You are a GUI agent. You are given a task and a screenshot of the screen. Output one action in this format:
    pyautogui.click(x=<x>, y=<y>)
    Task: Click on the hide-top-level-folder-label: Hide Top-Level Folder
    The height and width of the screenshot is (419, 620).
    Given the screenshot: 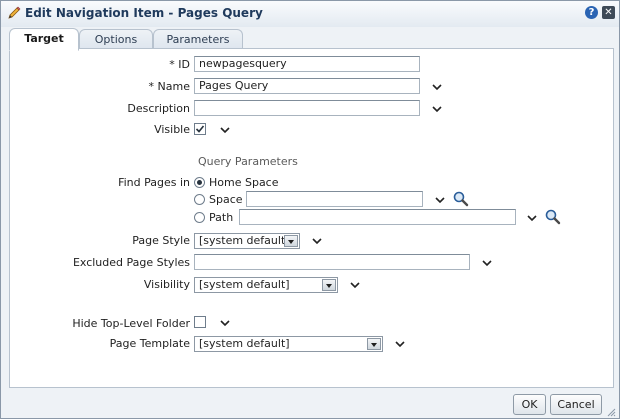 What is the action you would take?
    pyautogui.click(x=131, y=323)
    